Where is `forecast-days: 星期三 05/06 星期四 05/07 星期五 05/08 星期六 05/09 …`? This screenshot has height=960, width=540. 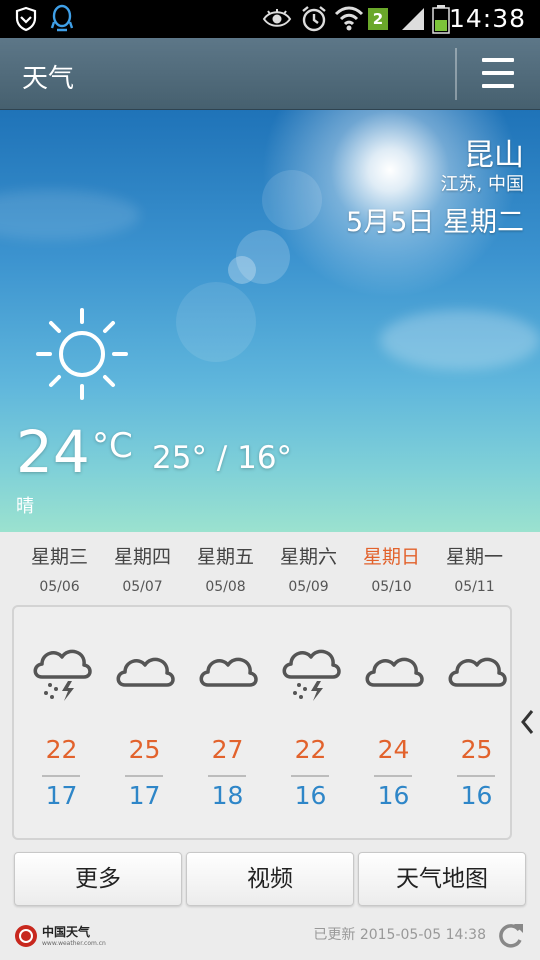
forecast-days: 星期三 05/06 星期四 05/07 星期五 05/08 星期六 05/09 … is located at coordinates (267, 572).